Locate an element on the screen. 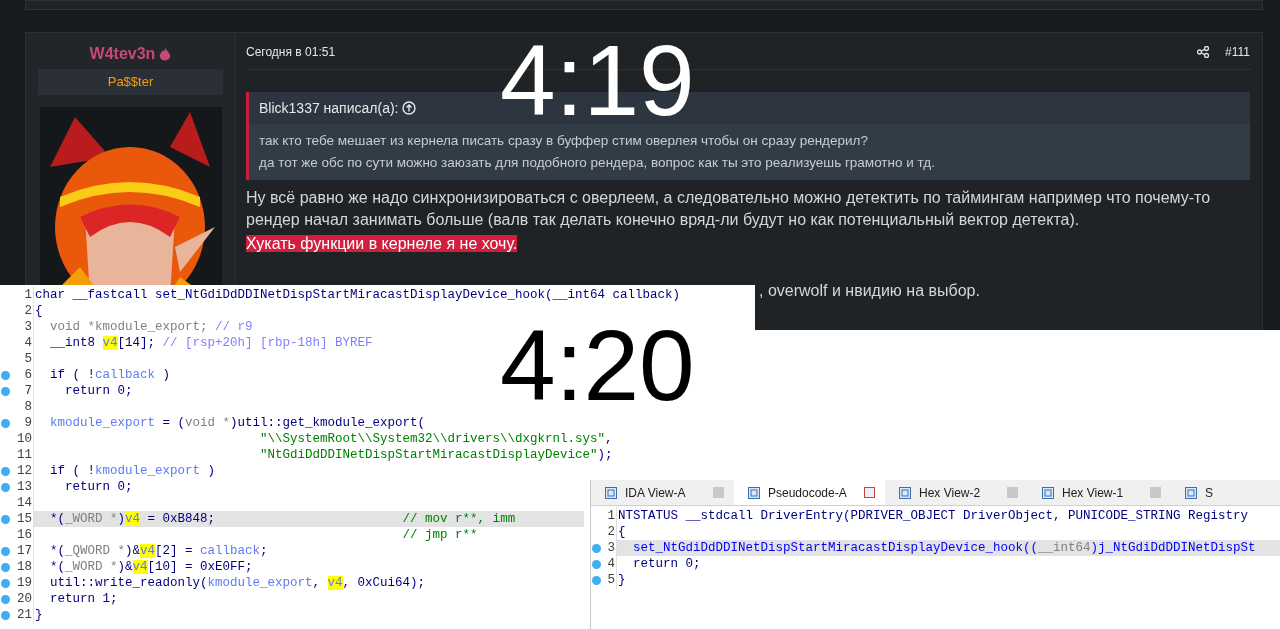 This screenshot has height=629, width=1280. arrow-up-circle-icon is located at coordinates (409, 108).